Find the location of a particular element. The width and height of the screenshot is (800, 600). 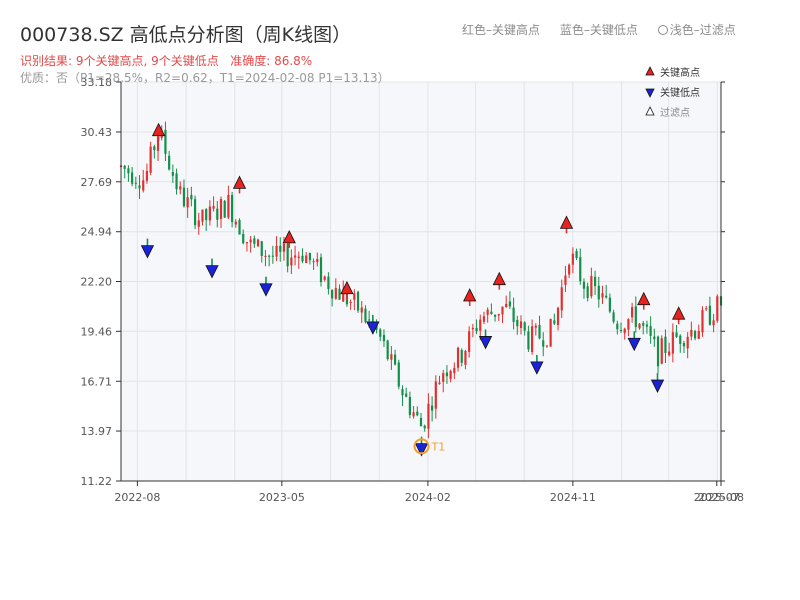

x-tick-label: 2022-08 is located at coordinates (137, 497).